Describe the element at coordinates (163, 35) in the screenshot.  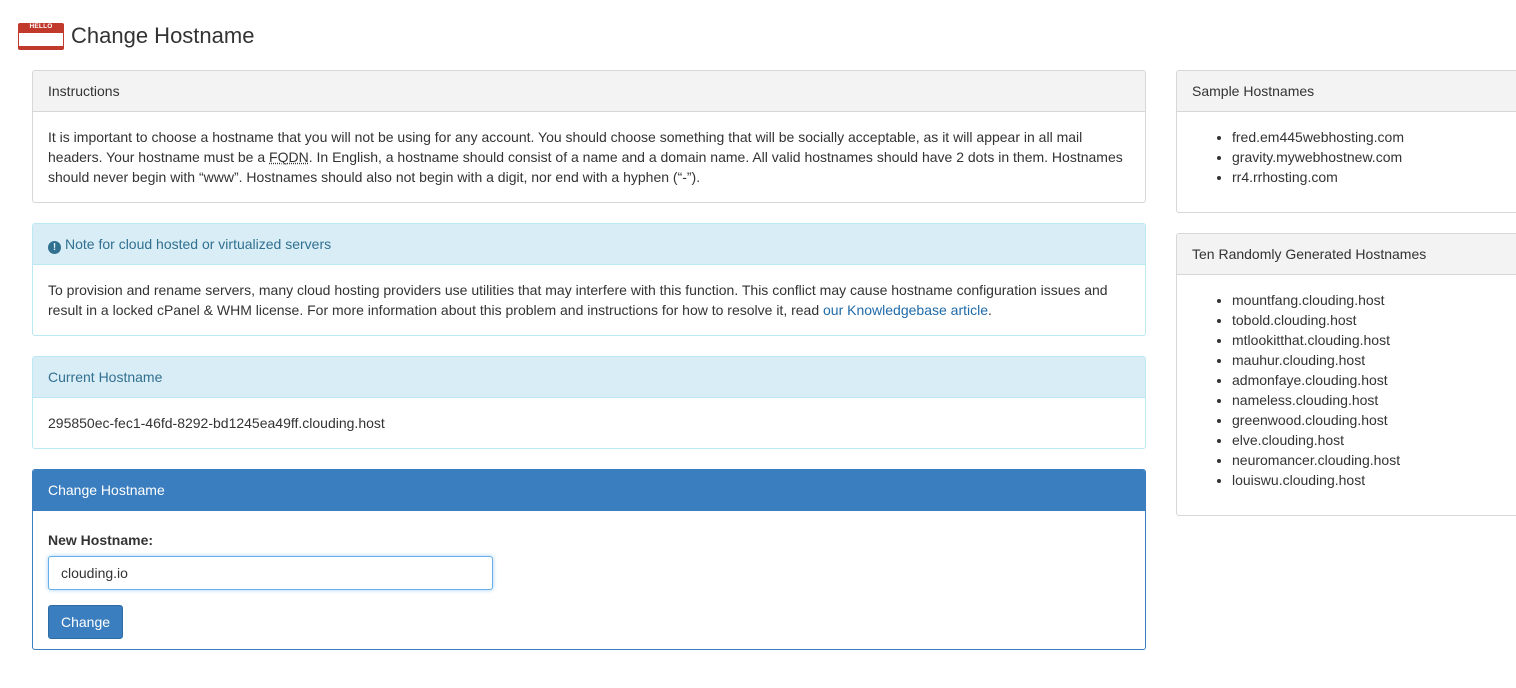
I see `page-title: Change Hostname` at that location.